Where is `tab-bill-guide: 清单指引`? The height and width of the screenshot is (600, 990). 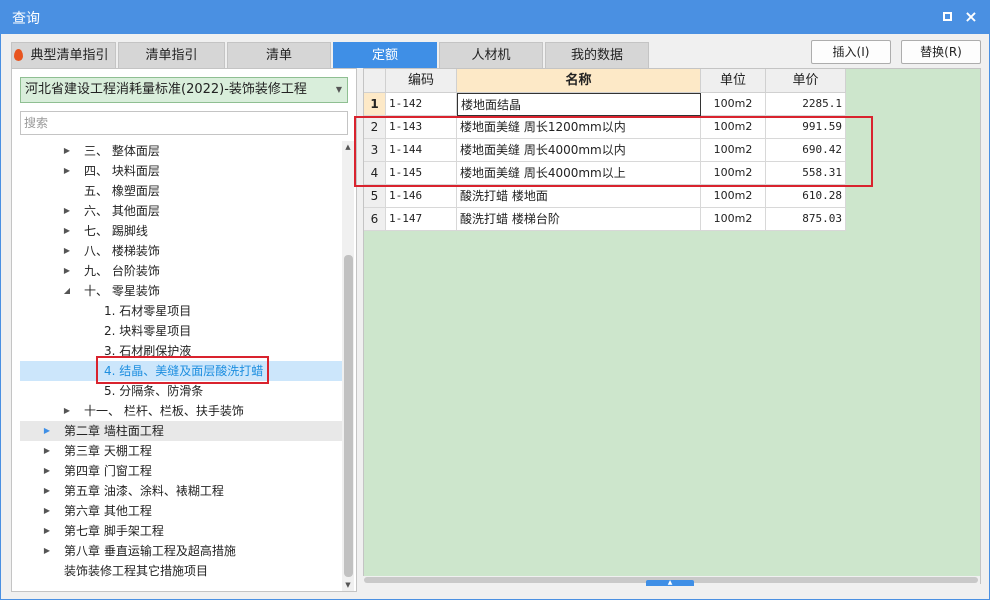
tab-bill-guide: 清单指引 is located at coordinates (171, 55).